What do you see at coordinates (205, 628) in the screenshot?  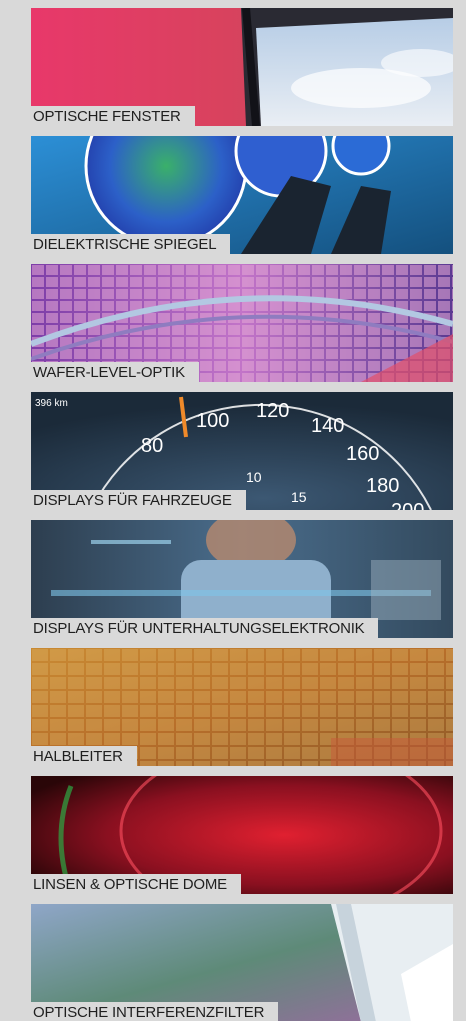 I see `tile-label: DISPLAYS FÜR UNTERHALTUNGSELEKTRONIK` at bounding box center [205, 628].